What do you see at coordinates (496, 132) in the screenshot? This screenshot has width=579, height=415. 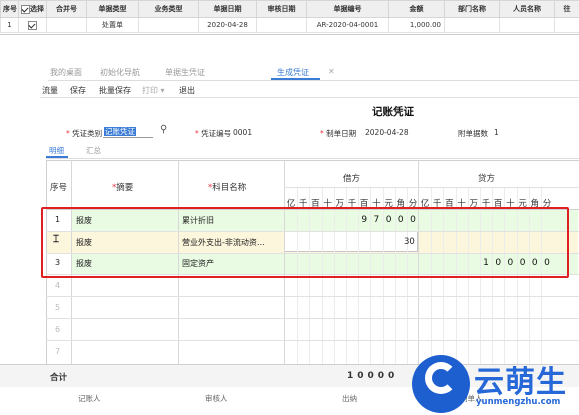 I see `attachment-count-field: 1` at bounding box center [496, 132].